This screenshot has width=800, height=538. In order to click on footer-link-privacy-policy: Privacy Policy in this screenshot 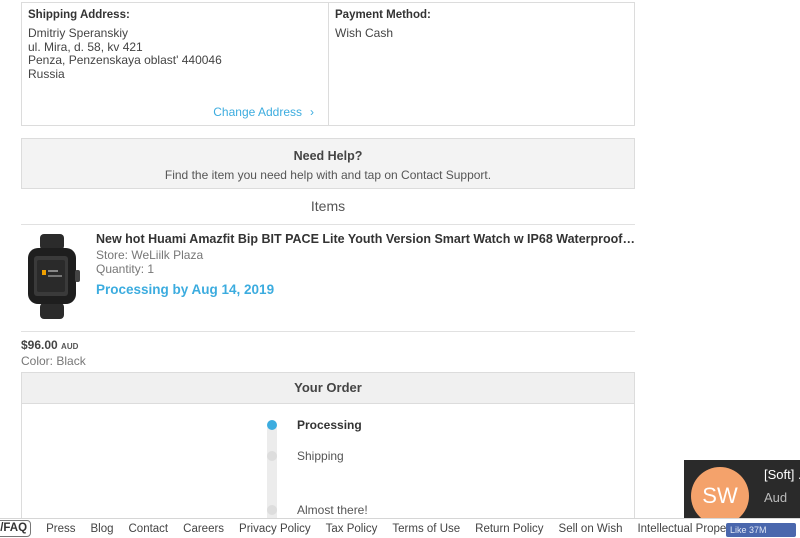, I will do `click(275, 529)`.